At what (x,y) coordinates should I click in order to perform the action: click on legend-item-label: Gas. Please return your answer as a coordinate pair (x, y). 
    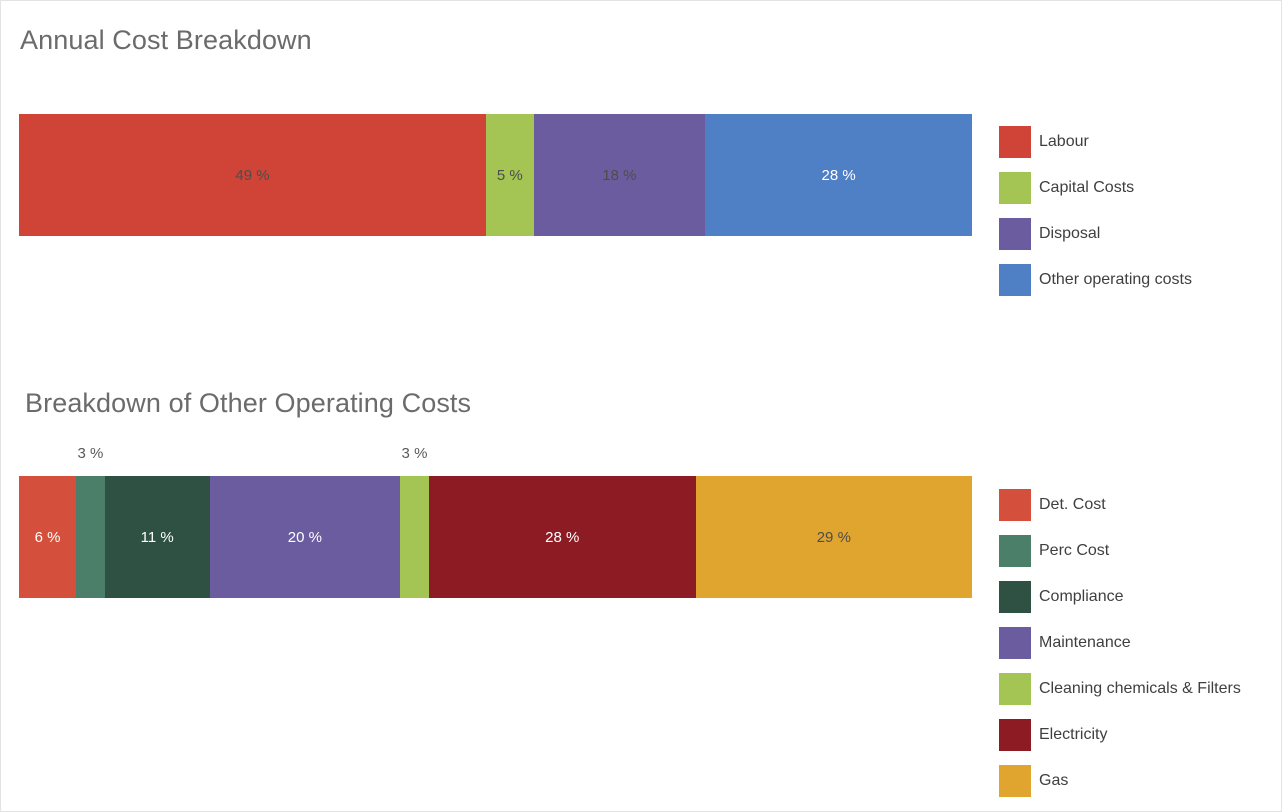
    Looking at the image, I should click on (1054, 780).